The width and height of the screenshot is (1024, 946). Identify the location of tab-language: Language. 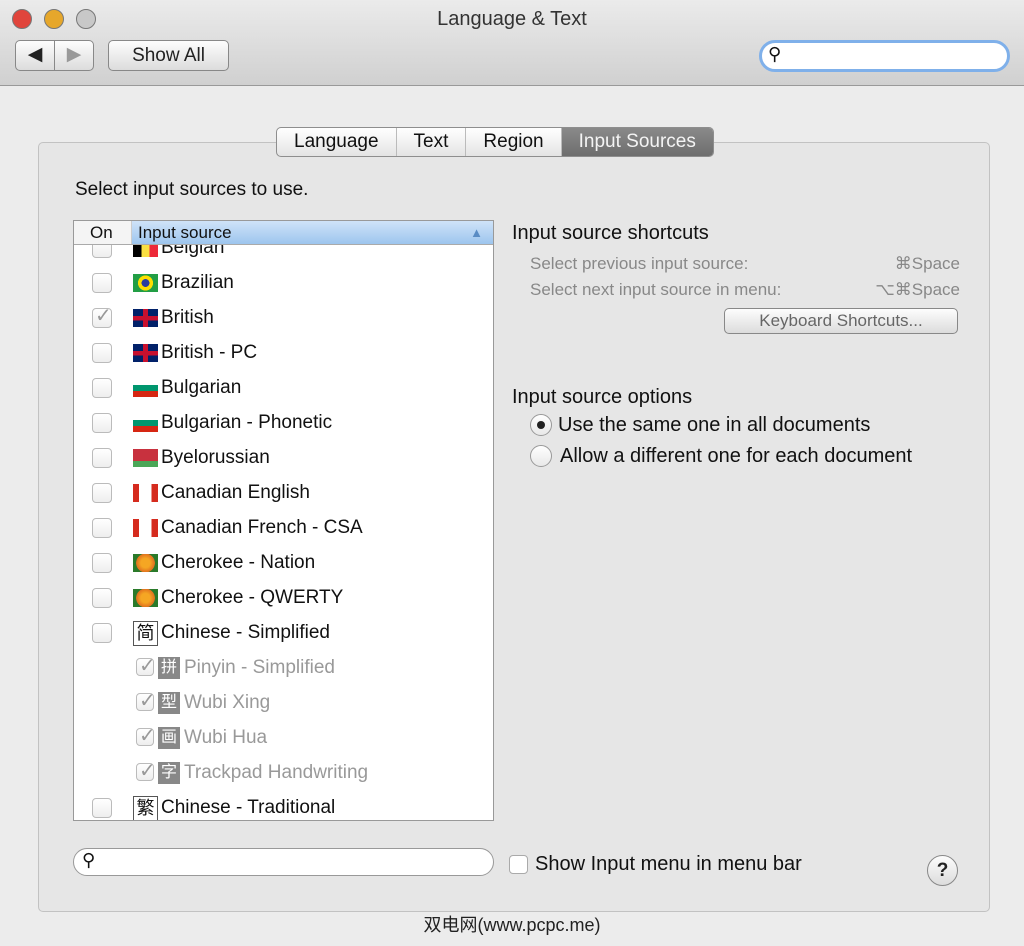
(337, 142).